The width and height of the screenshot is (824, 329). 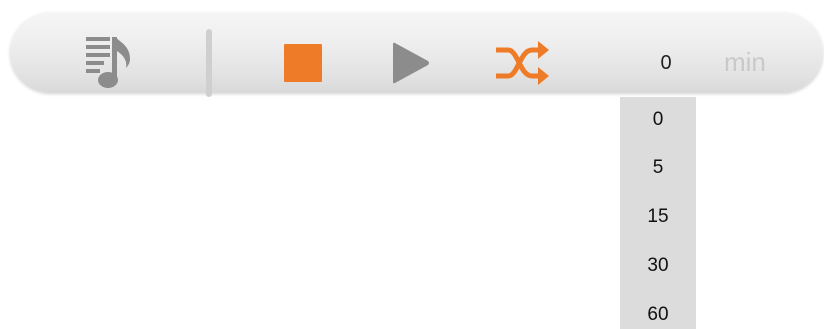 What do you see at coordinates (658, 120) in the screenshot?
I see `timer-option-0: 0` at bounding box center [658, 120].